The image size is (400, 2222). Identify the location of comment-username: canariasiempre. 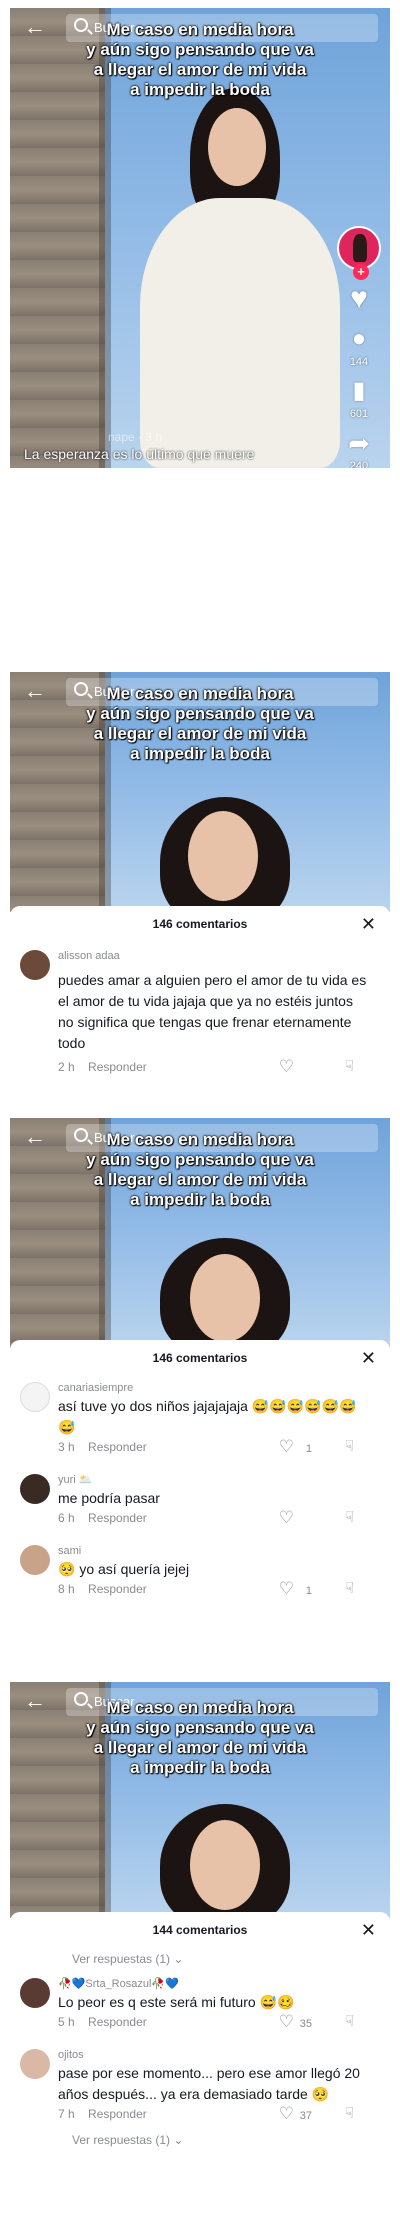
(214, 1388).